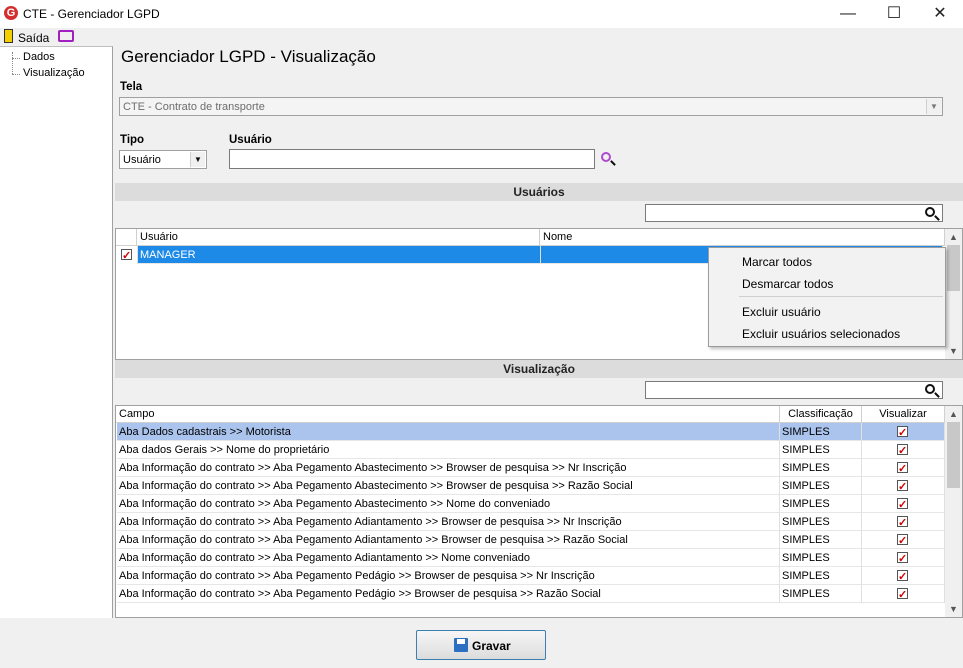  Describe the element at coordinates (848, 14) in the screenshot. I see `minimize-button: —` at that location.